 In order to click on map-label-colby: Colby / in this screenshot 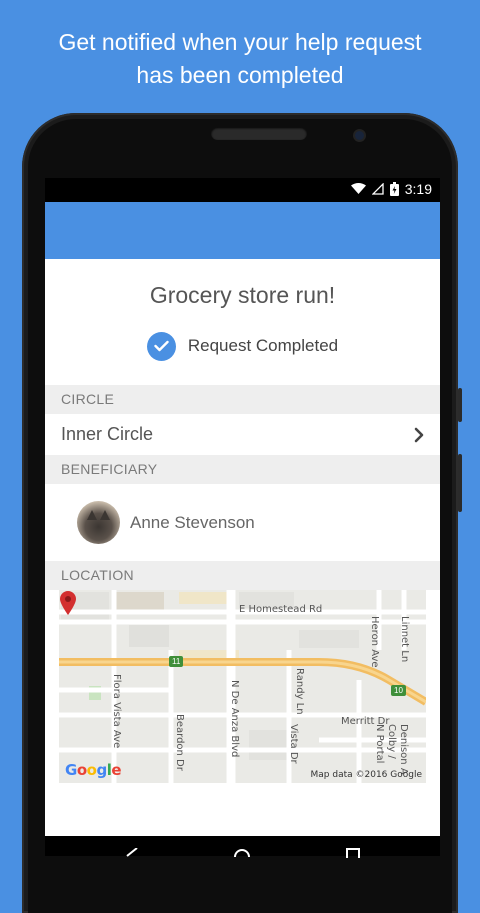, I will do `click(391, 741)`.